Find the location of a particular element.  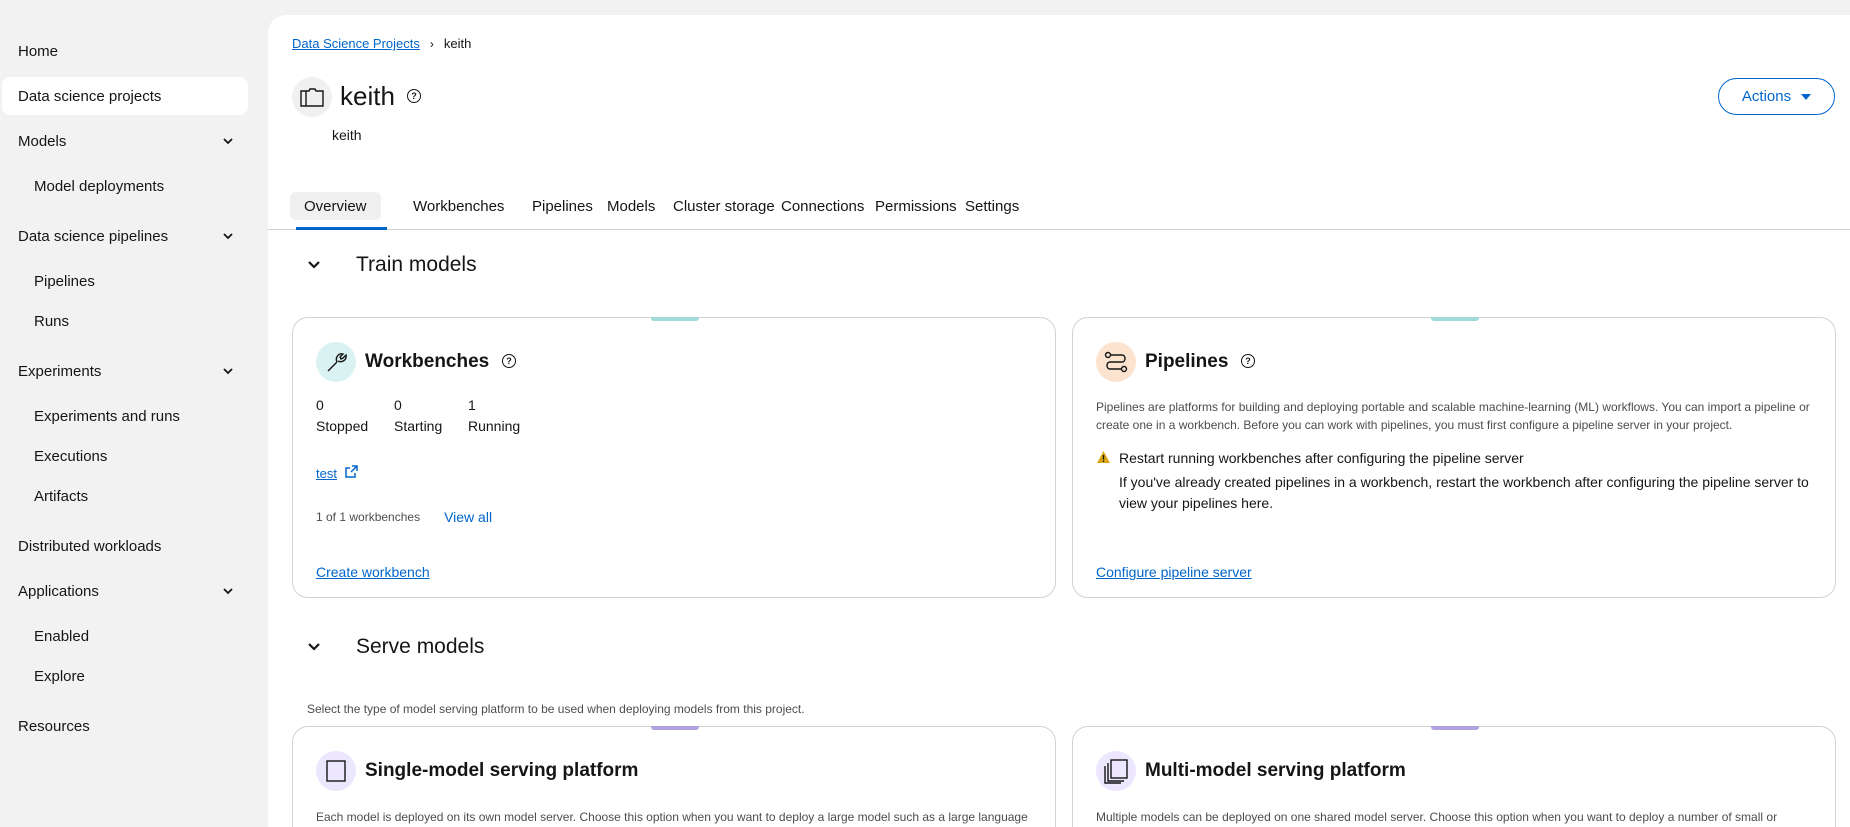

stat-running: 1 Running is located at coordinates (494, 416).